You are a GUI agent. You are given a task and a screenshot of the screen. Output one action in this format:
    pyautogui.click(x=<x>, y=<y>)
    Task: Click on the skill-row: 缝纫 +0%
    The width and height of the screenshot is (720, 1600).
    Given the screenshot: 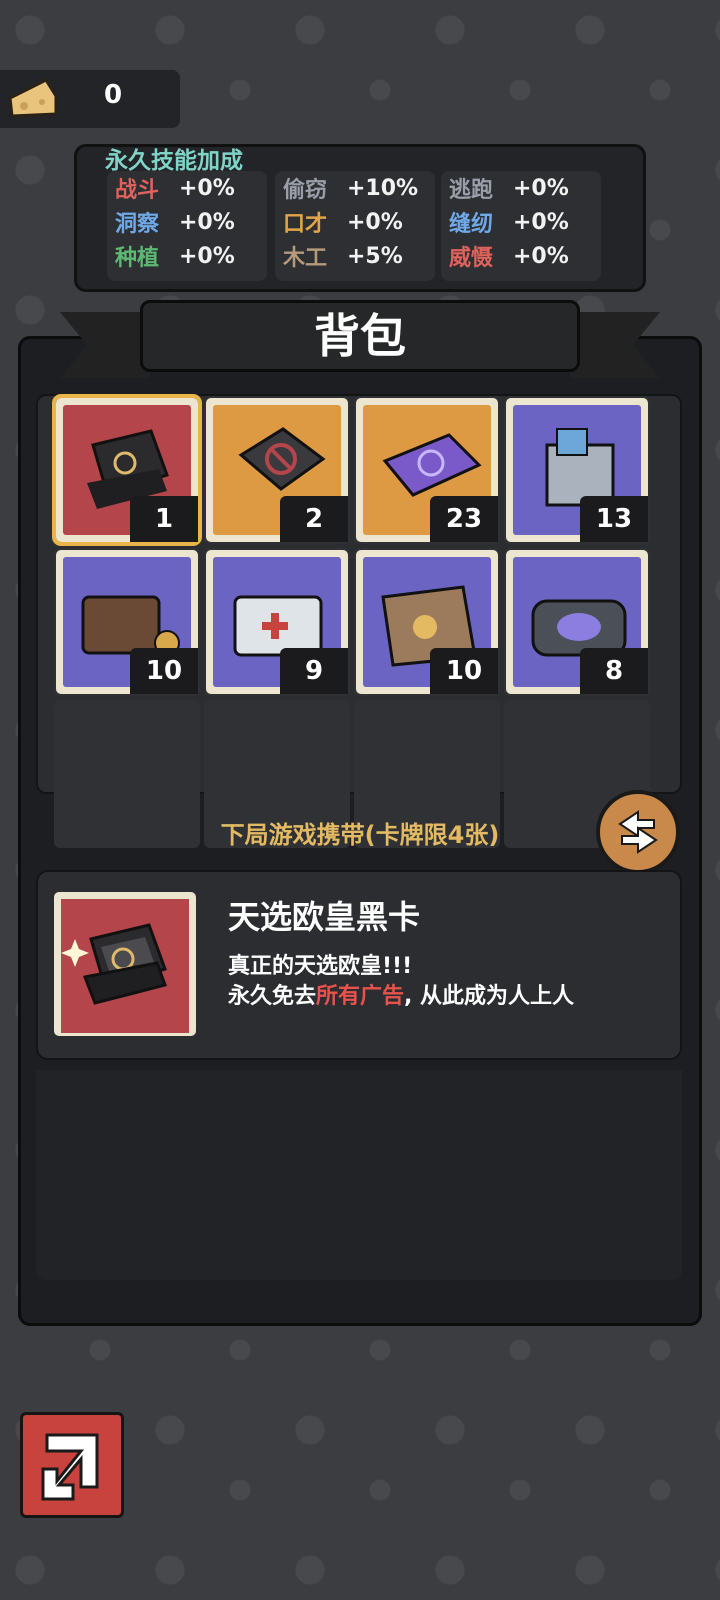 What is the action you would take?
    pyautogui.click(x=521, y=222)
    